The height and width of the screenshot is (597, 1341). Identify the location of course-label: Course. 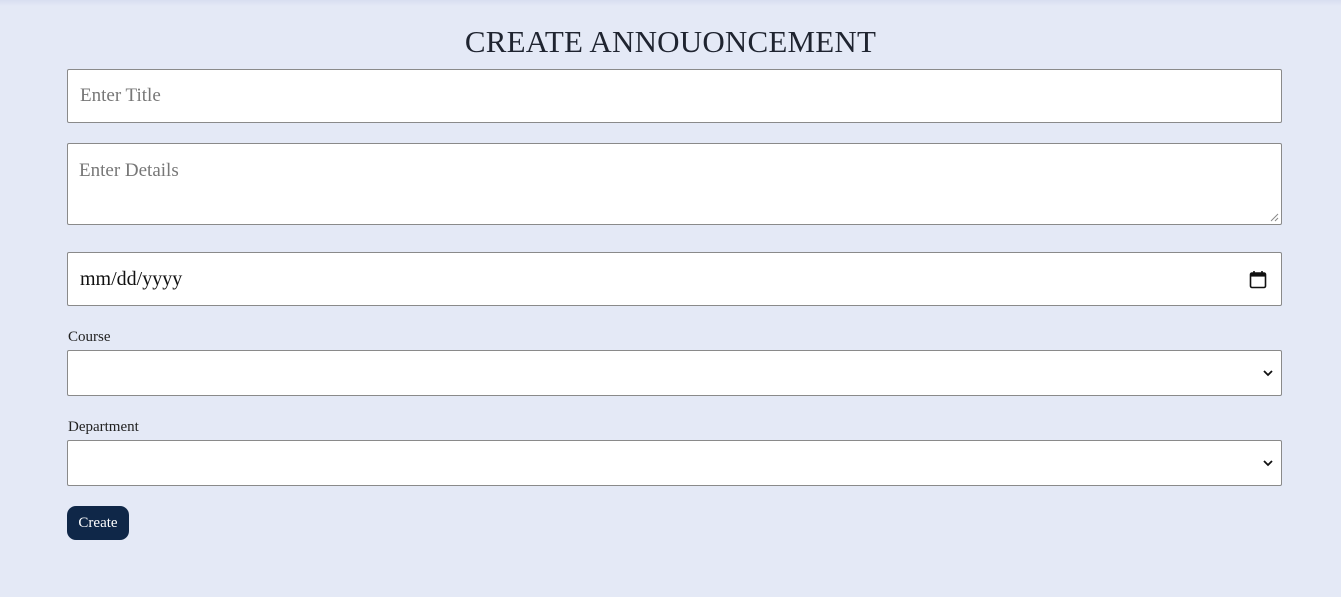
(89, 337).